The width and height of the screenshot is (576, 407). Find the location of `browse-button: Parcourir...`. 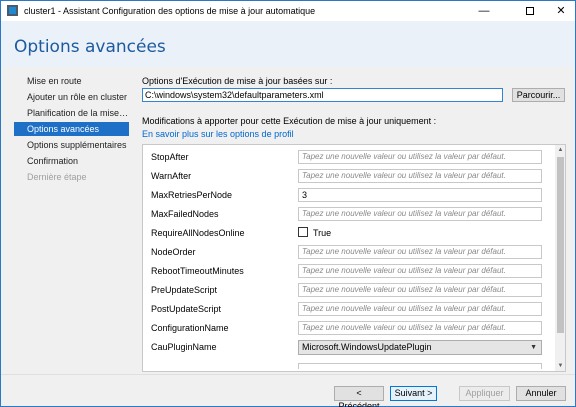

browse-button: Parcourir... is located at coordinates (538, 95).